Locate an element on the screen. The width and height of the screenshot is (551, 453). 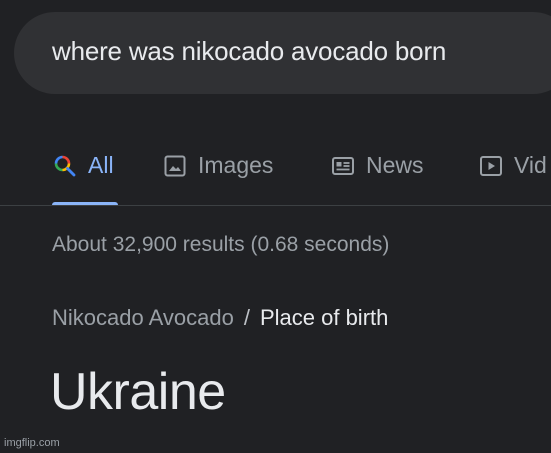
tab-all: All is located at coordinates (83, 165).